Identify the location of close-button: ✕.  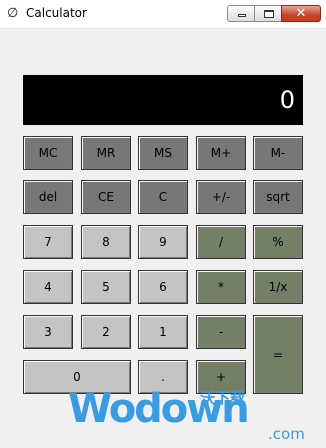
(301, 13).